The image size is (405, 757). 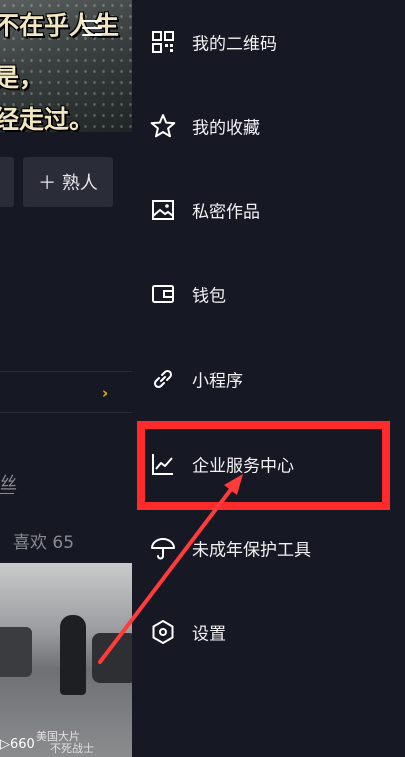 What do you see at coordinates (7, 182) in the screenshot?
I see `edit-profile-button` at bounding box center [7, 182].